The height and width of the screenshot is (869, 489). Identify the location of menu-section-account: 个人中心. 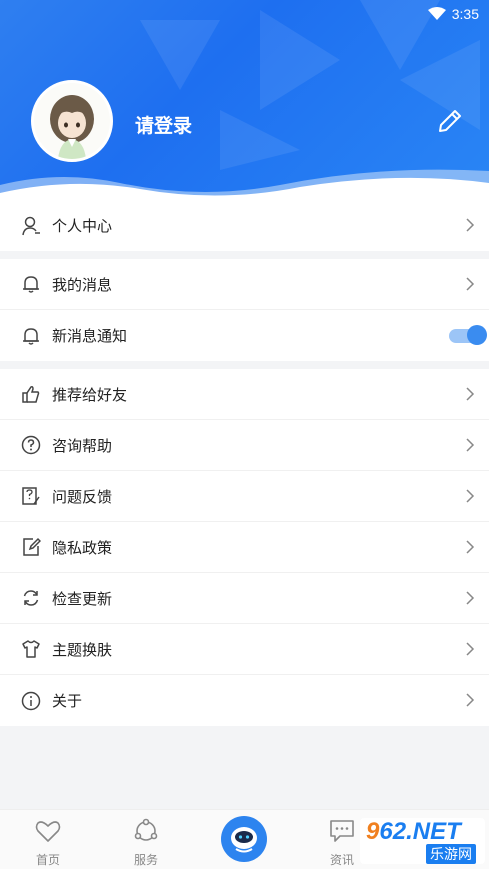
(244, 225).